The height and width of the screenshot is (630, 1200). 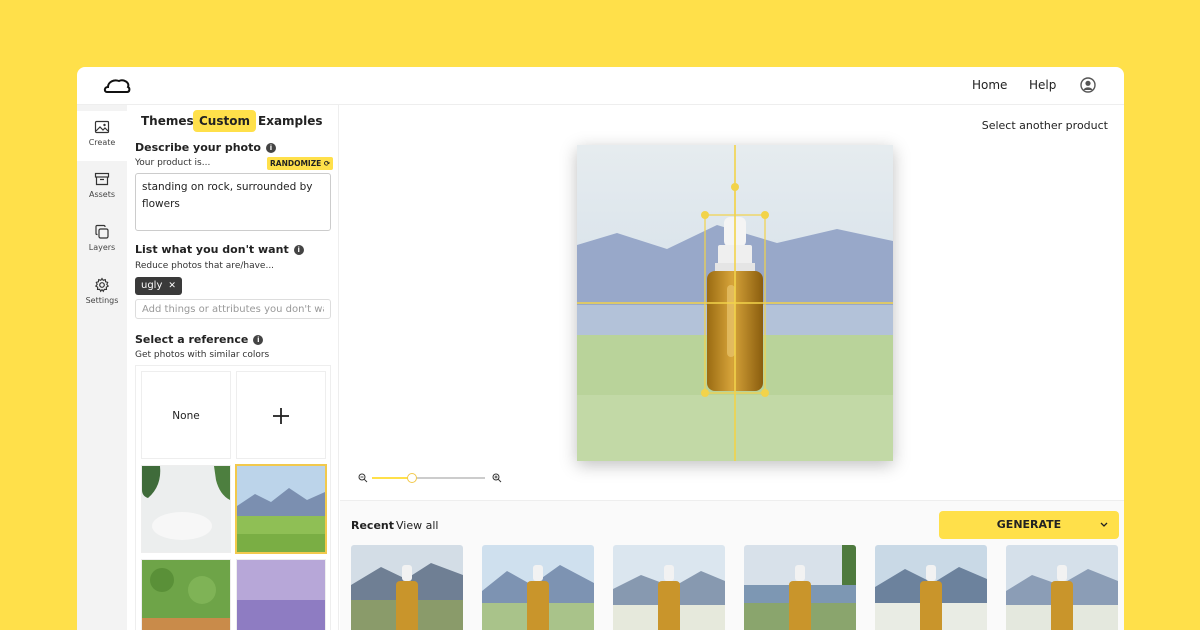 What do you see at coordinates (1045, 125) in the screenshot?
I see `select-another-product-link: Select another product` at bounding box center [1045, 125].